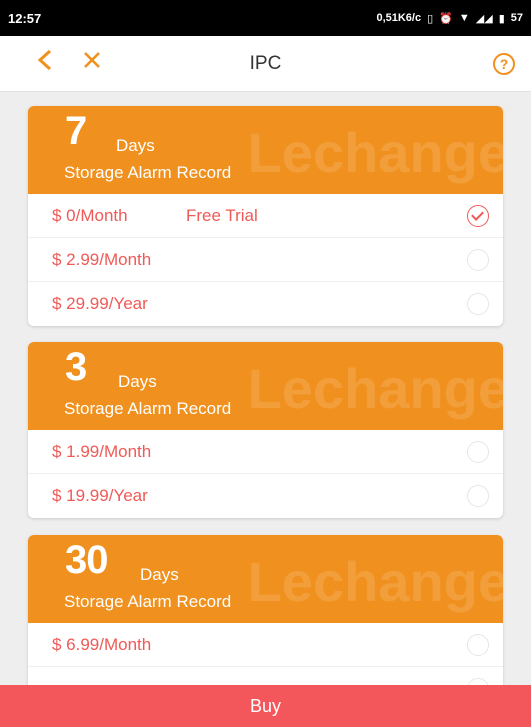  Describe the element at coordinates (446, 18) in the screenshot. I see `alarm-icon: ⏰` at that location.